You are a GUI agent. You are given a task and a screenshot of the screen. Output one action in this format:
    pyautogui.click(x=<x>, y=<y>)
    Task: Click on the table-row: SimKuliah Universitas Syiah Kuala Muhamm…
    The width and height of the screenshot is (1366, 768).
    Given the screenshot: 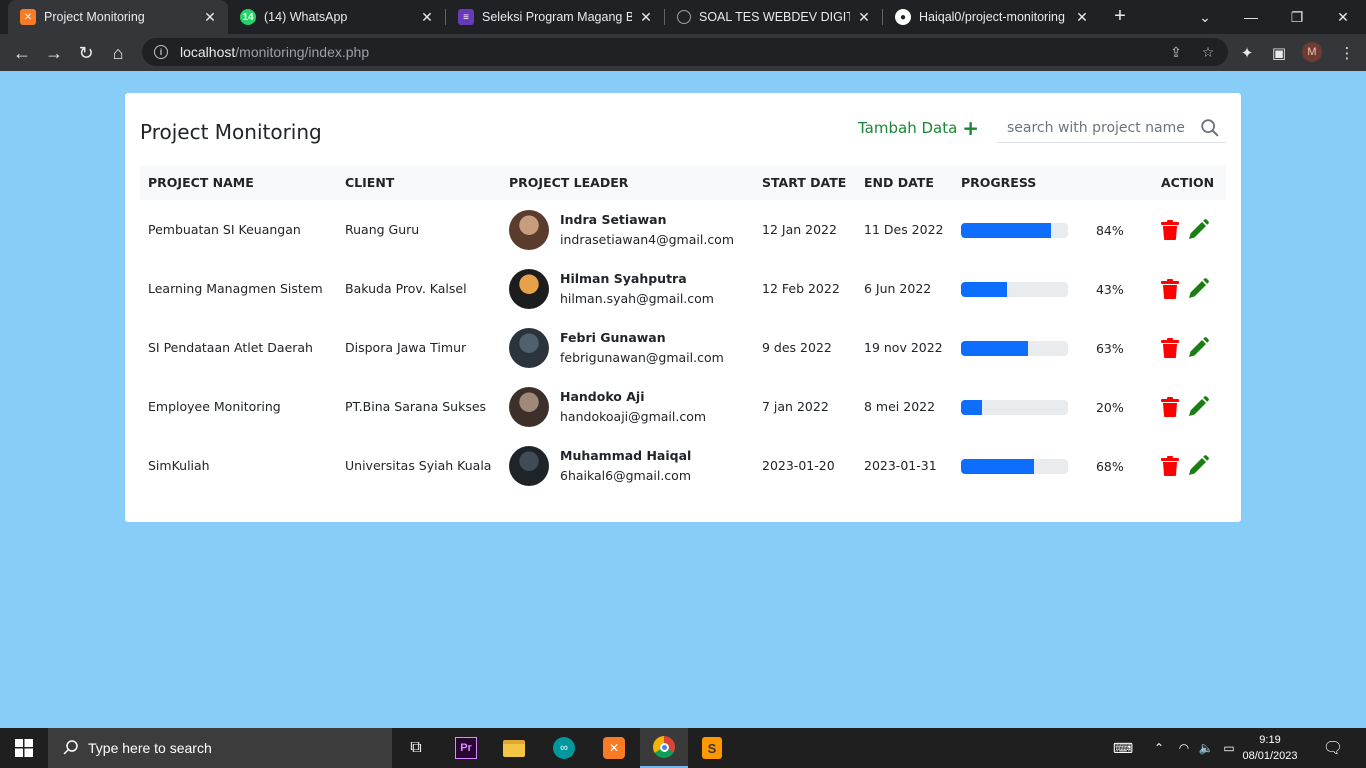 What is the action you would take?
    pyautogui.click(x=683, y=465)
    